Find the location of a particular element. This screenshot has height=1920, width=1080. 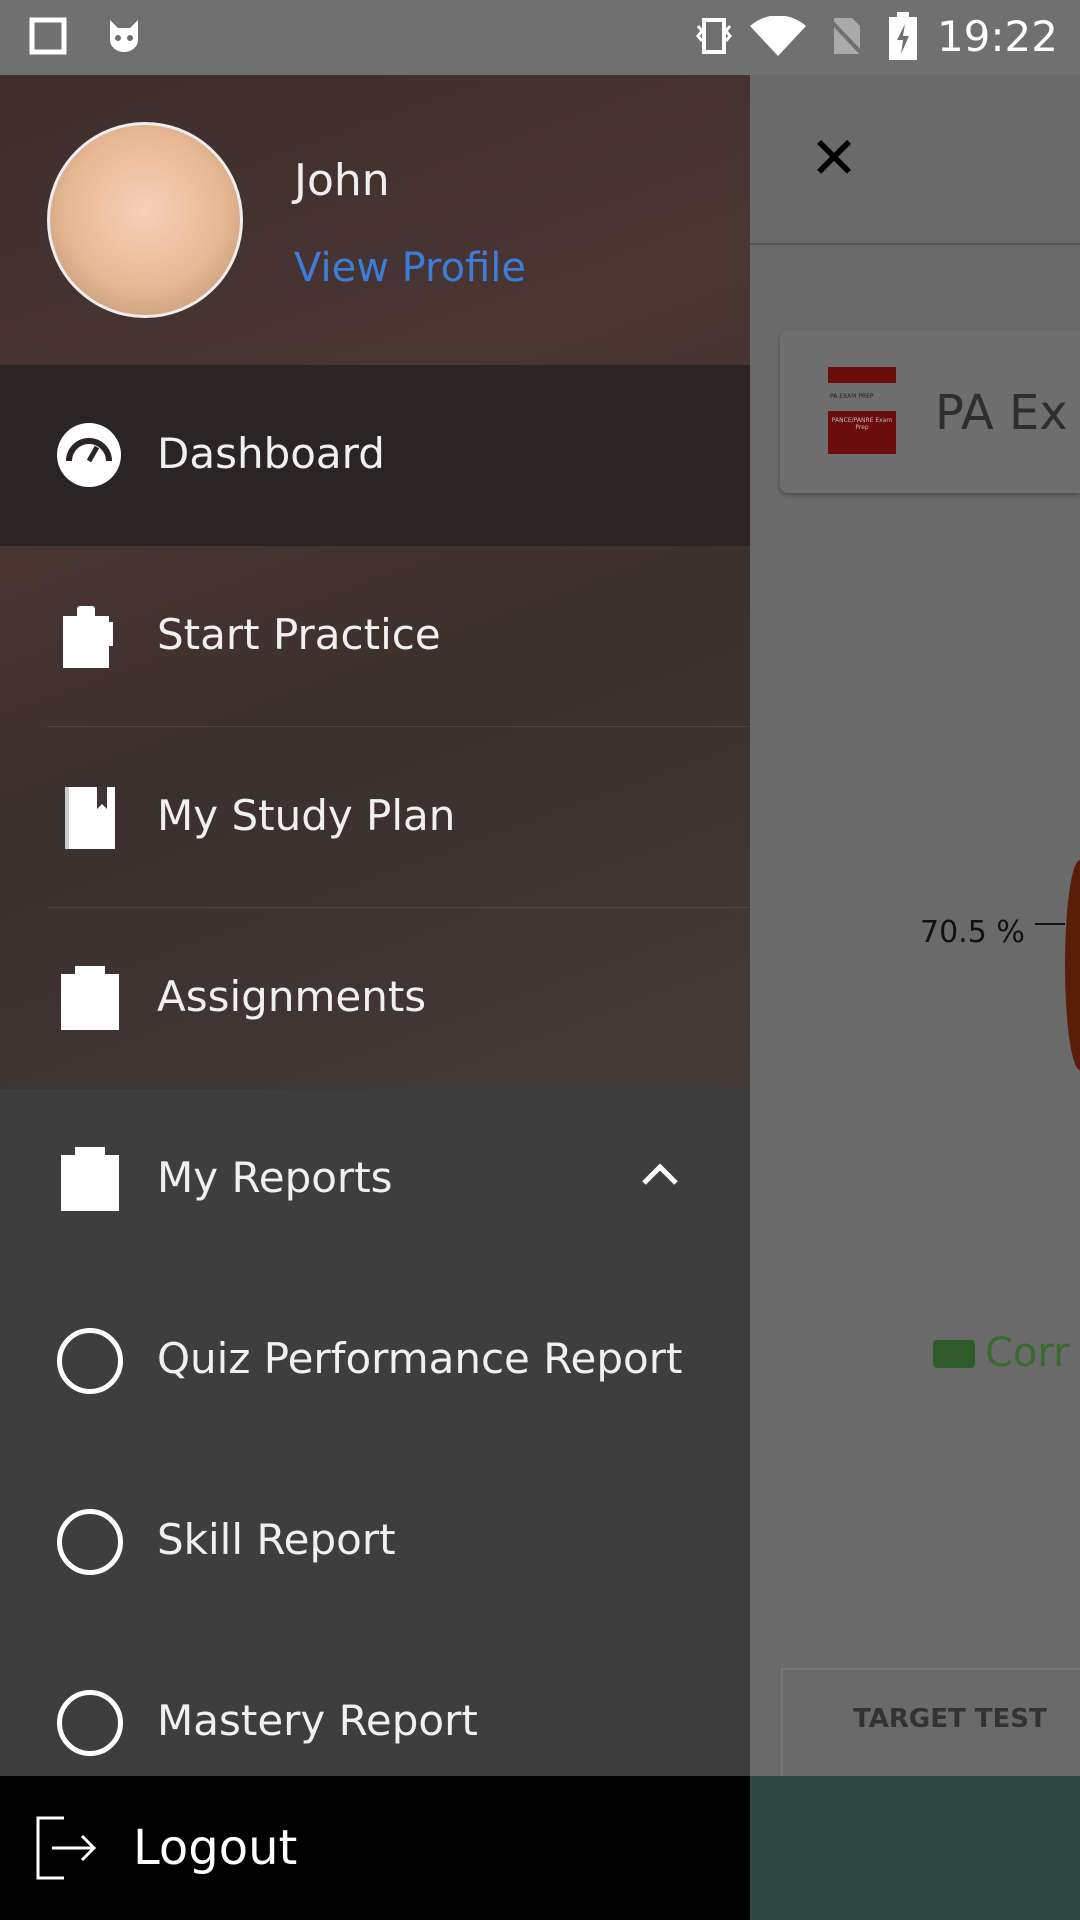

view-profile-link: View Profile is located at coordinates (410, 268).